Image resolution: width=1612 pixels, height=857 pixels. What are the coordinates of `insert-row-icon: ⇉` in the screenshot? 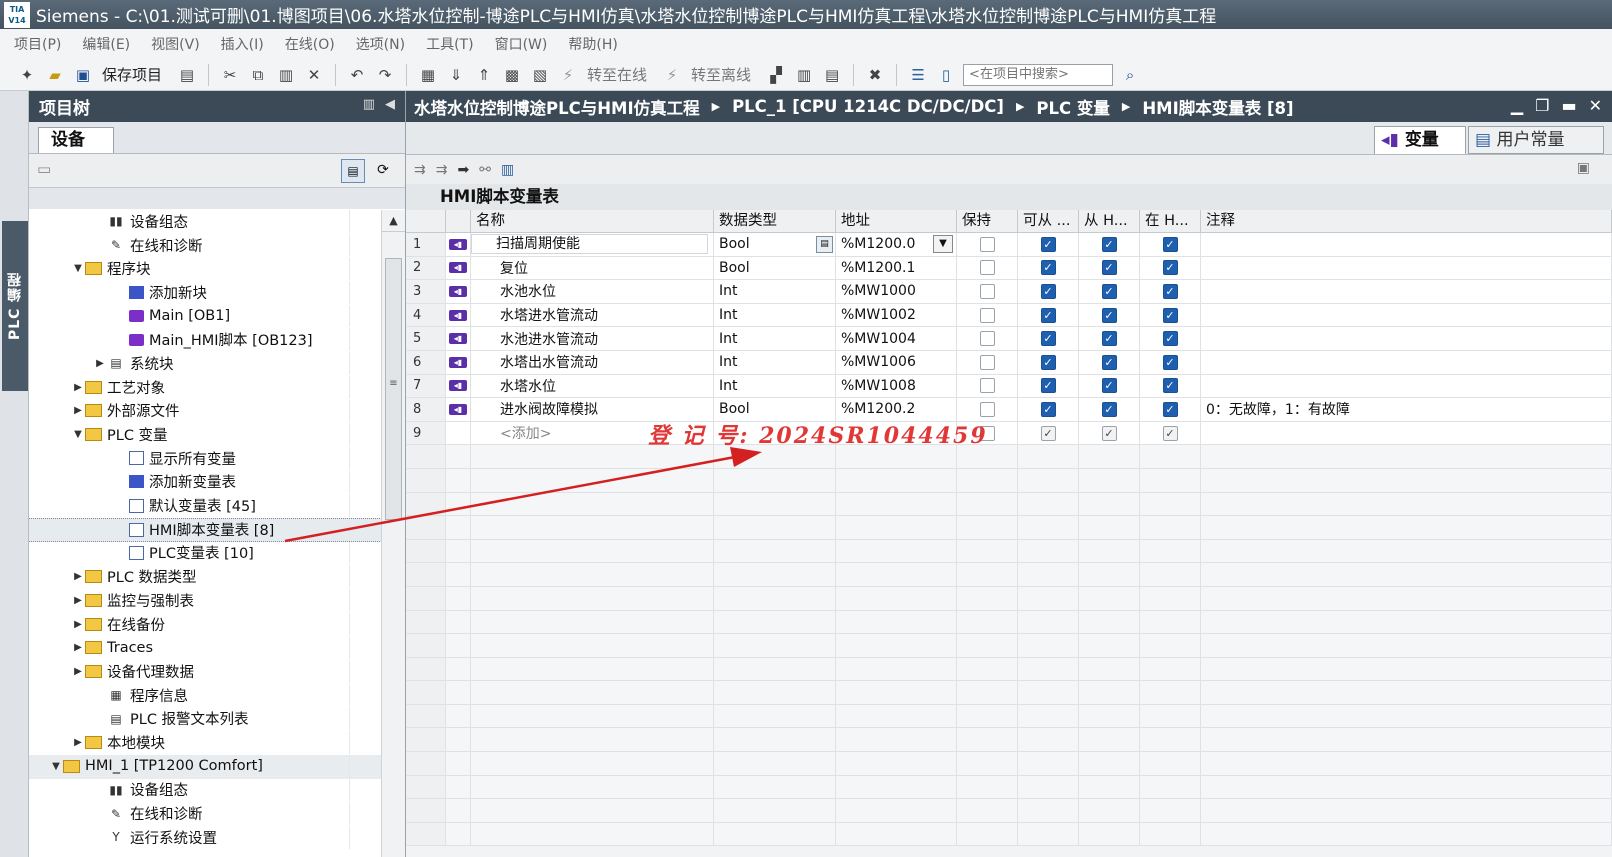 It's located at (442, 170).